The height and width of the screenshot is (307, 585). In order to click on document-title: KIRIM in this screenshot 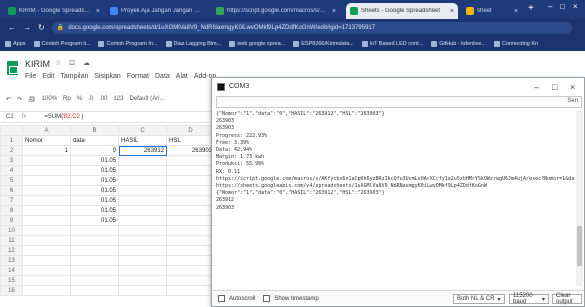, I will do `click(37, 64)`.